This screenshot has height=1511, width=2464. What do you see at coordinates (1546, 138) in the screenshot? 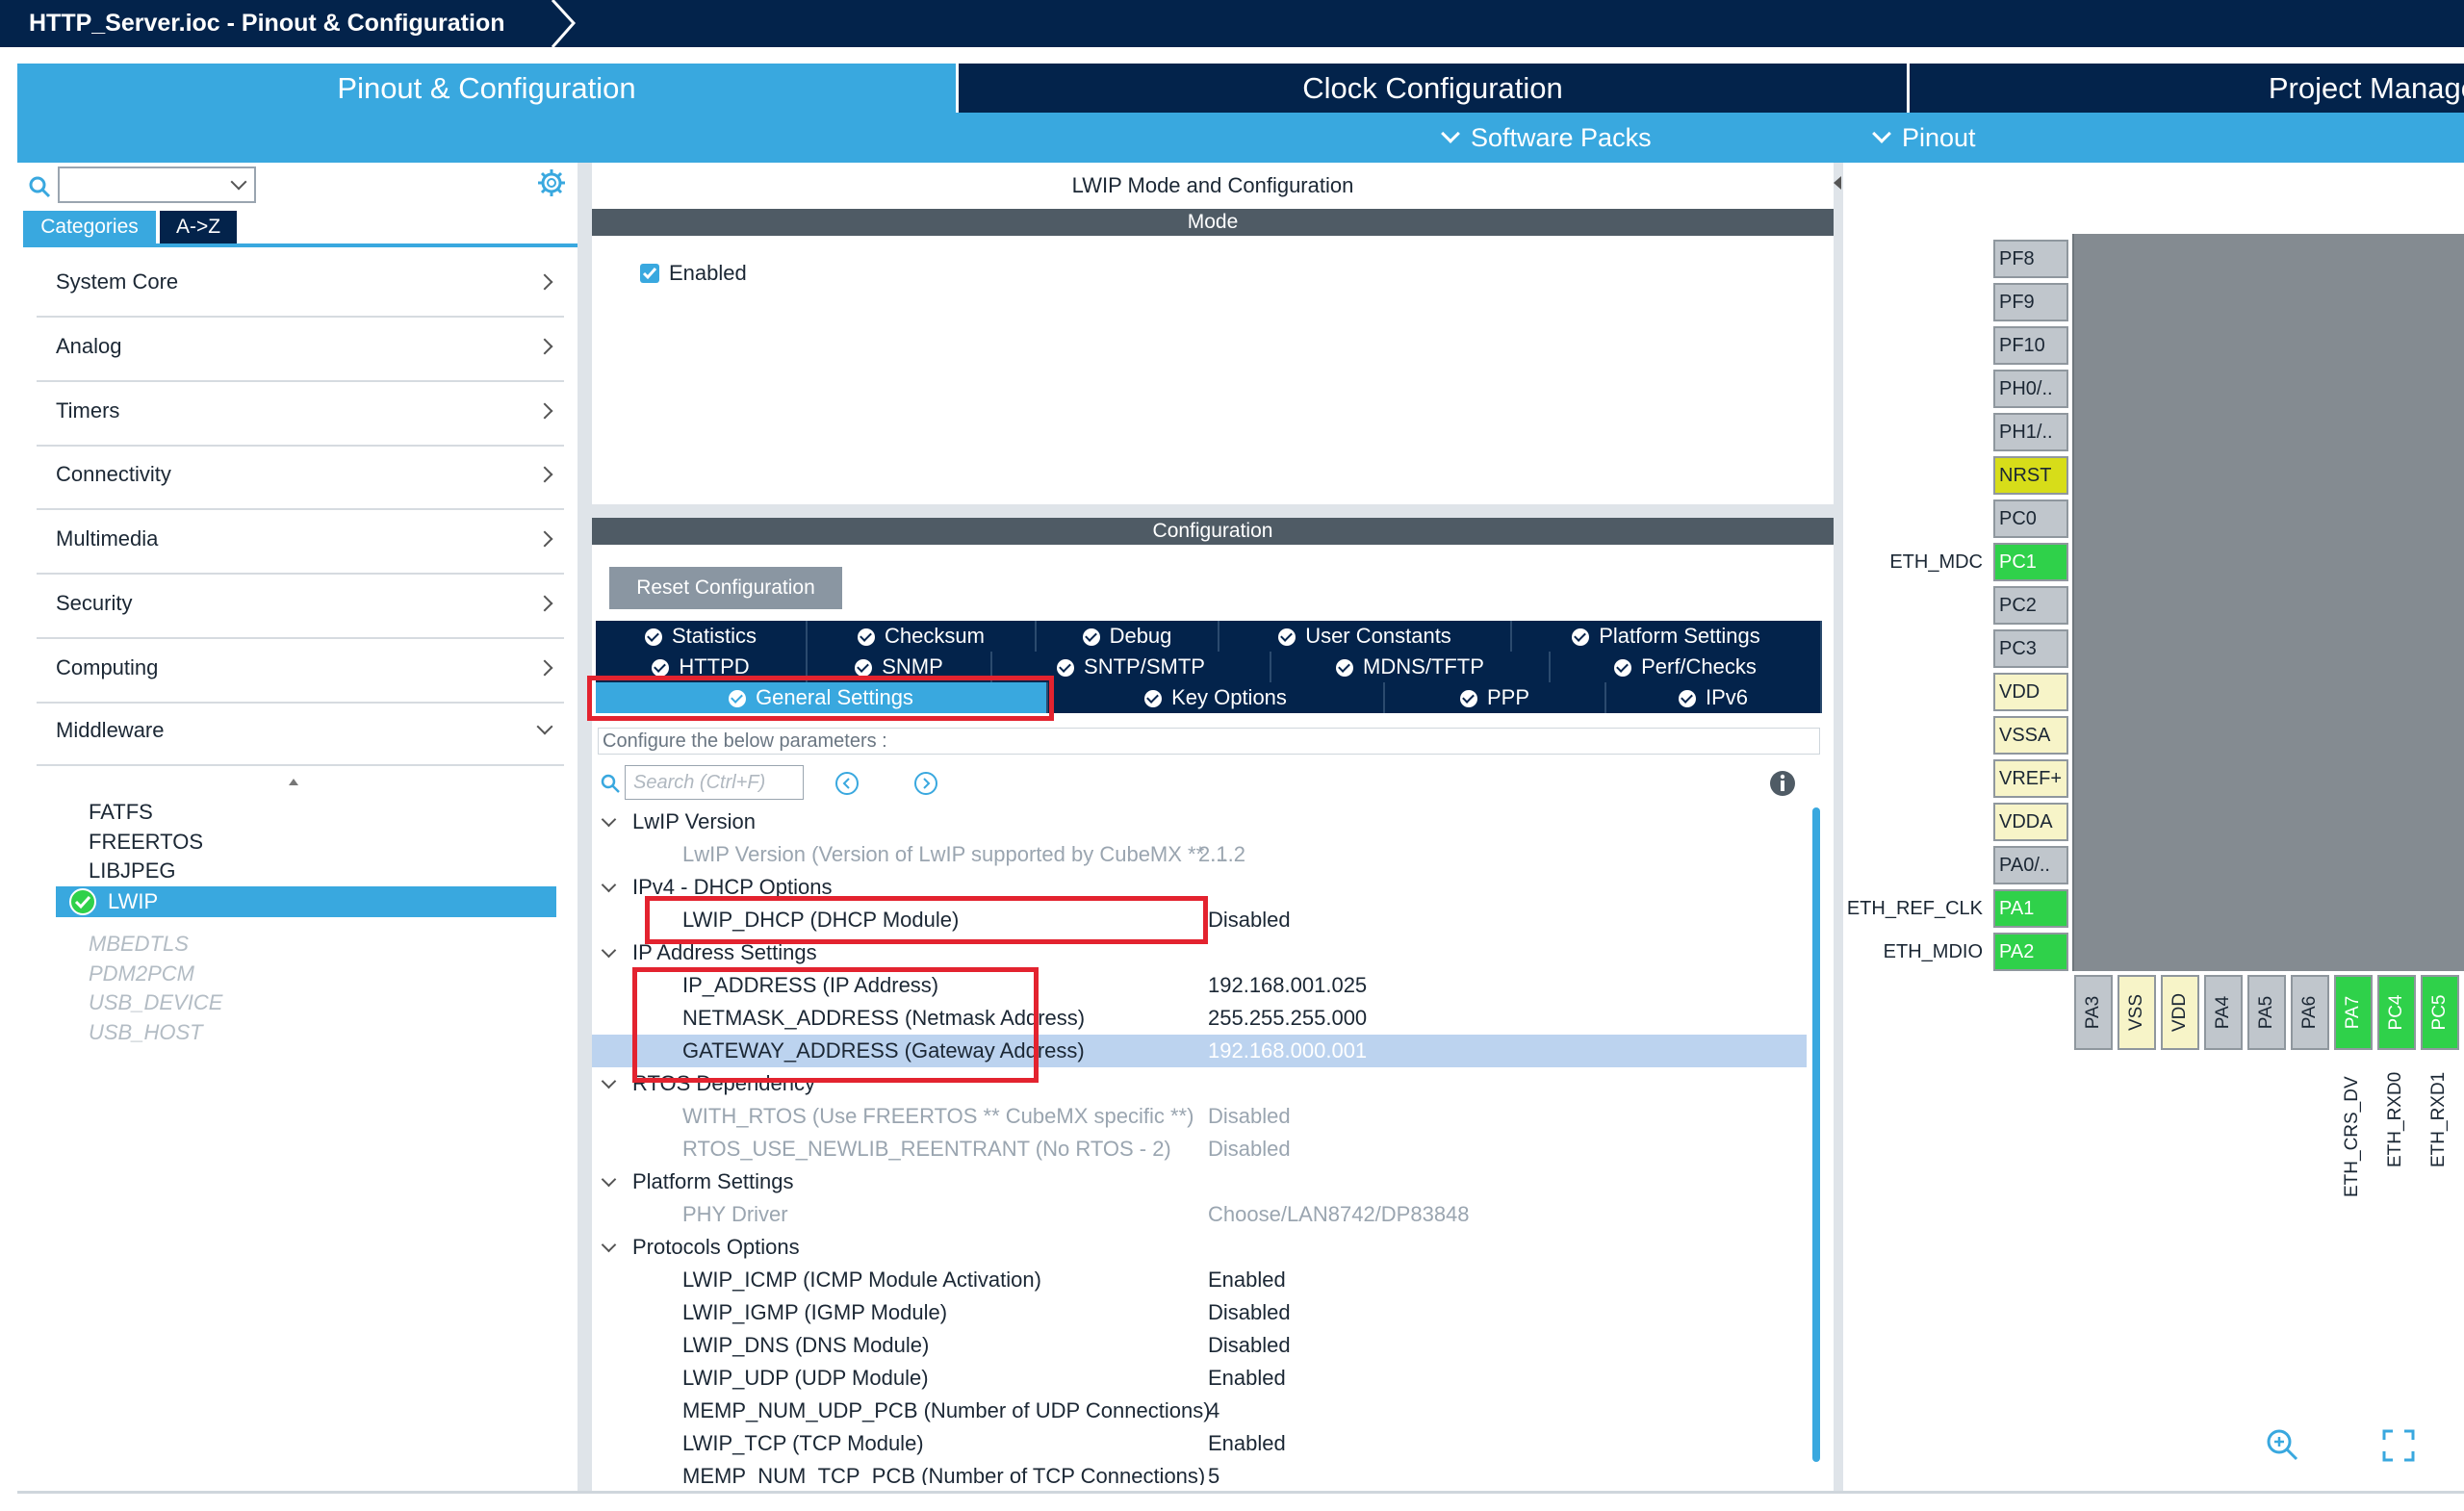
I see `software-packs-menu: Software Packs` at bounding box center [1546, 138].